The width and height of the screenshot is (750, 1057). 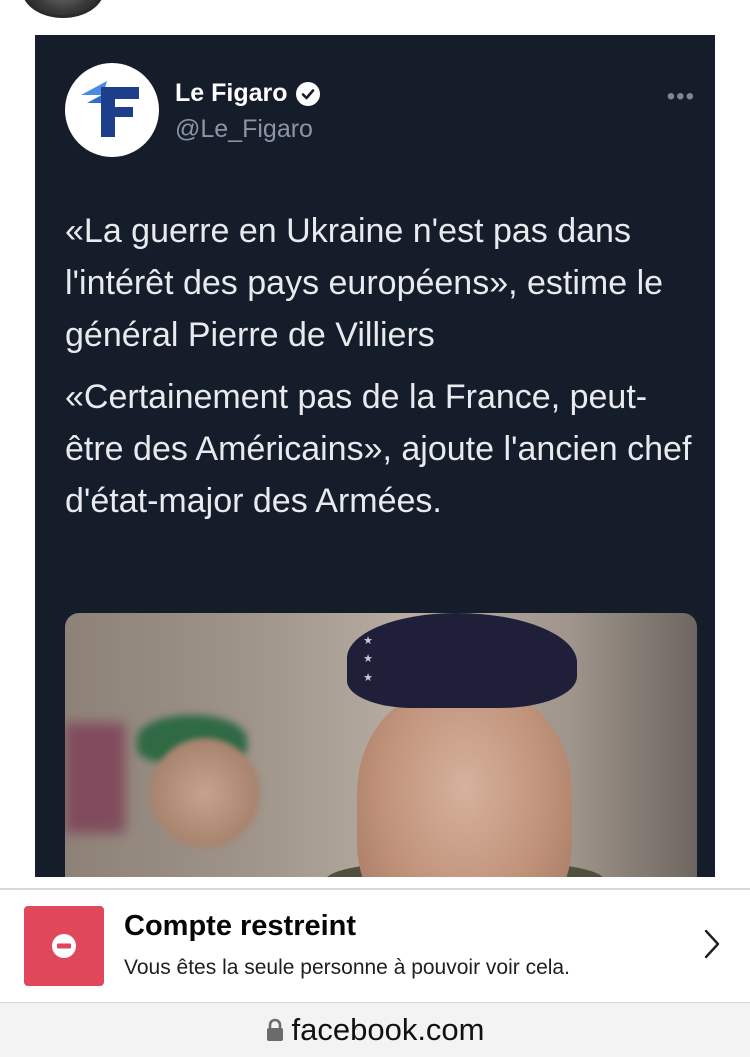 I want to click on notice-title: Compte restreint, so click(x=240, y=926).